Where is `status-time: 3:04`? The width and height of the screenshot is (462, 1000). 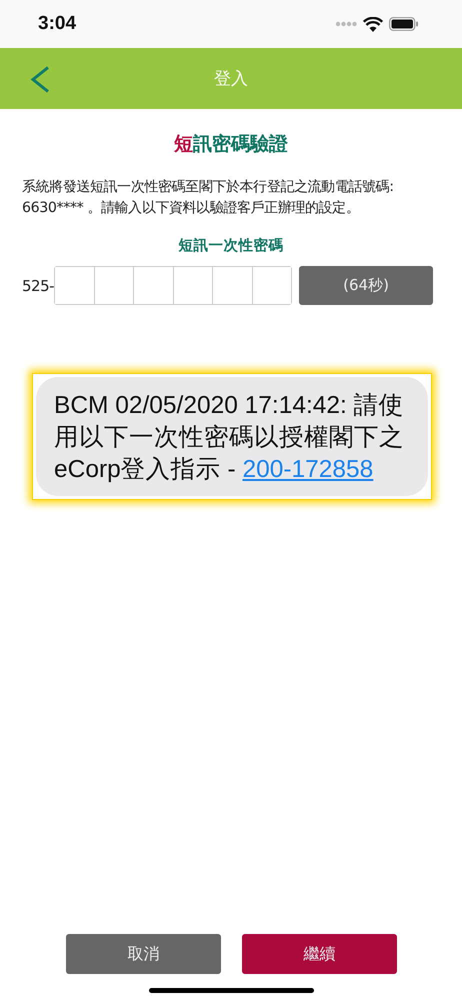 status-time: 3:04 is located at coordinates (57, 24).